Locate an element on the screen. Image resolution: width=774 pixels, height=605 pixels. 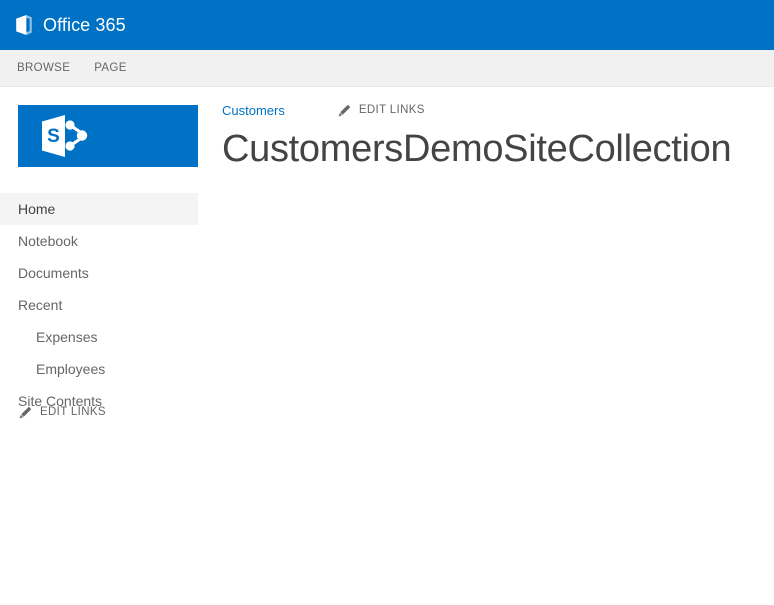
page-title: CustomersDemoSiteCollection is located at coordinates (477, 149).